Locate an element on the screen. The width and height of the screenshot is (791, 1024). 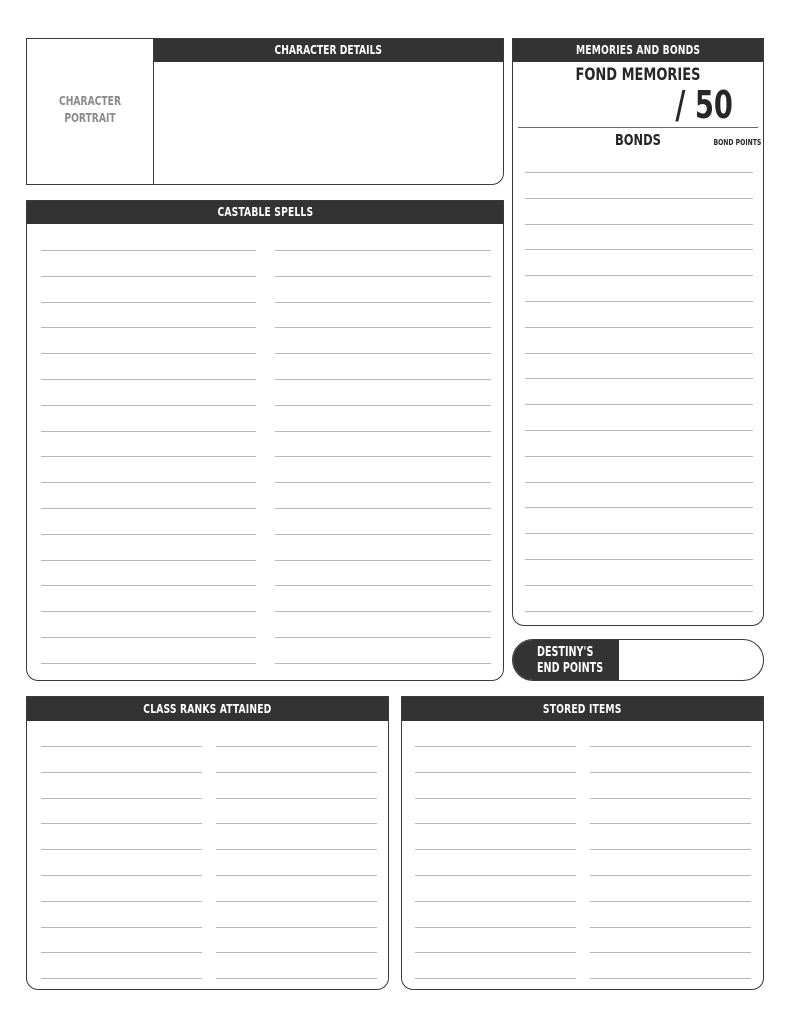
character-details-field is located at coordinates (328, 123).